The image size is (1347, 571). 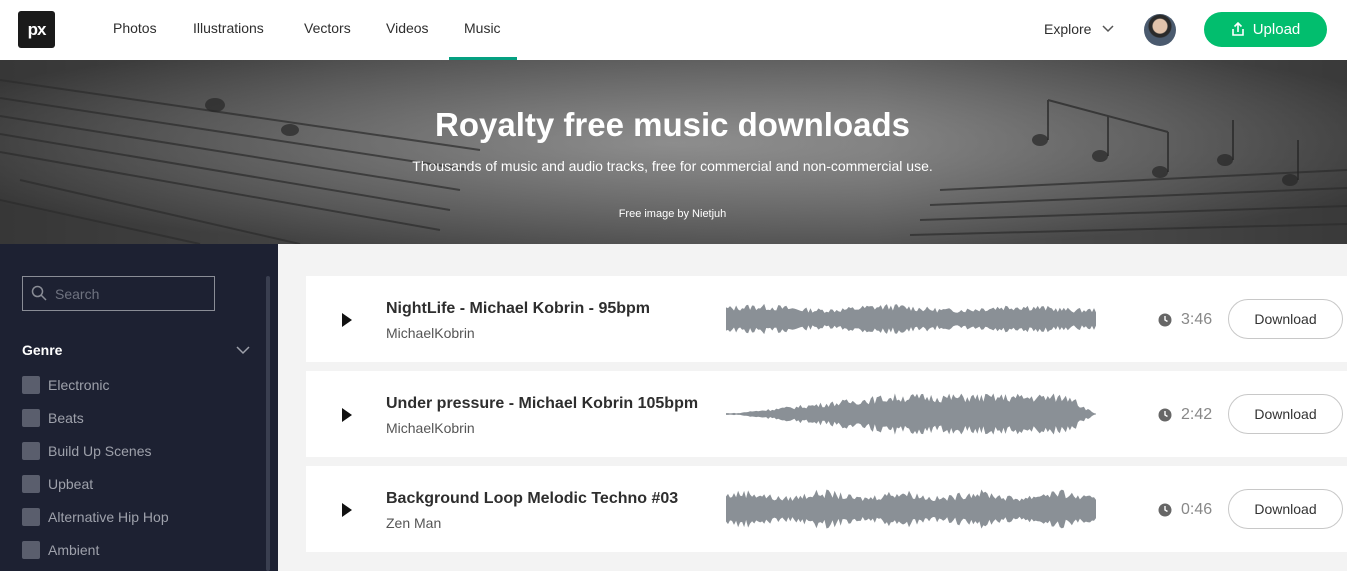 I want to click on track-duration: 3:46, so click(x=1197, y=319).